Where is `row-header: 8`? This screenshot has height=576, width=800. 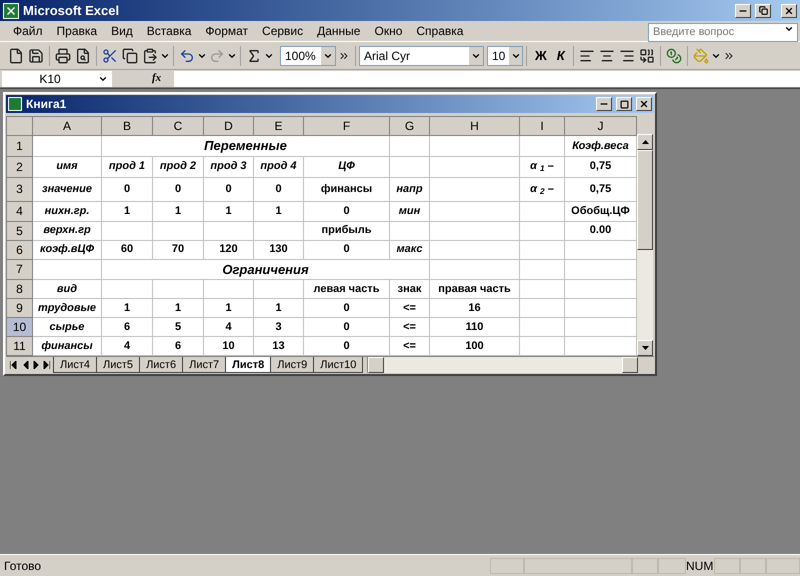
row-header: 8 is located at coordinates (19, 289).